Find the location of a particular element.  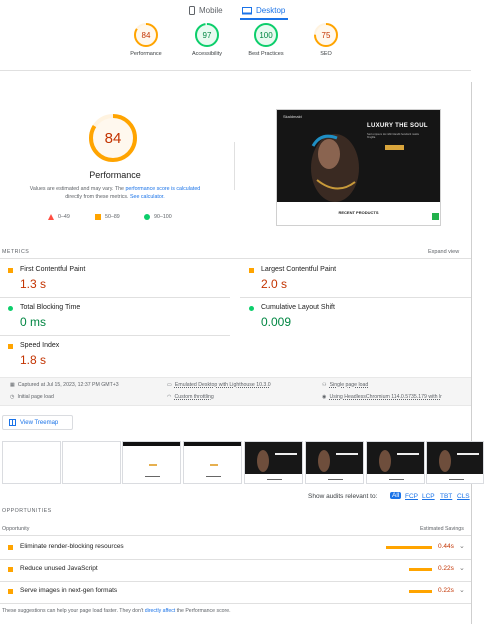

metric-name: Cumulative Layout Shift is located at coordinates (298, 307).